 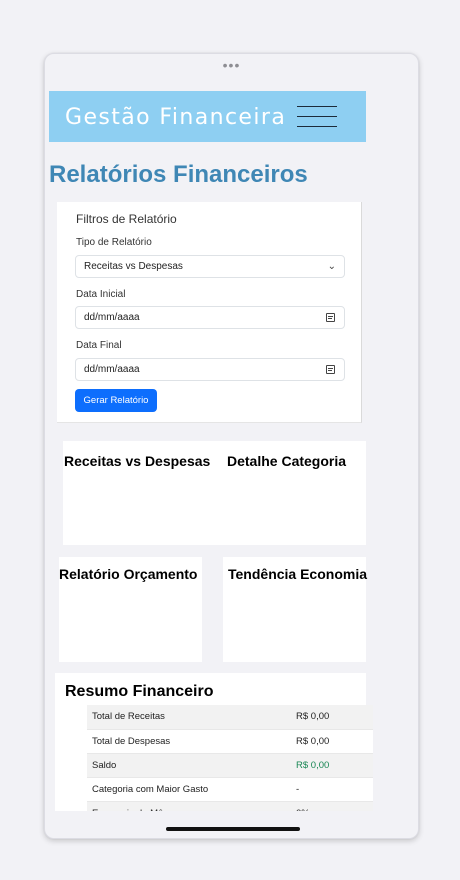 I want to click on page-title: Relatórios Financeiros, so click(x=178, y=174).